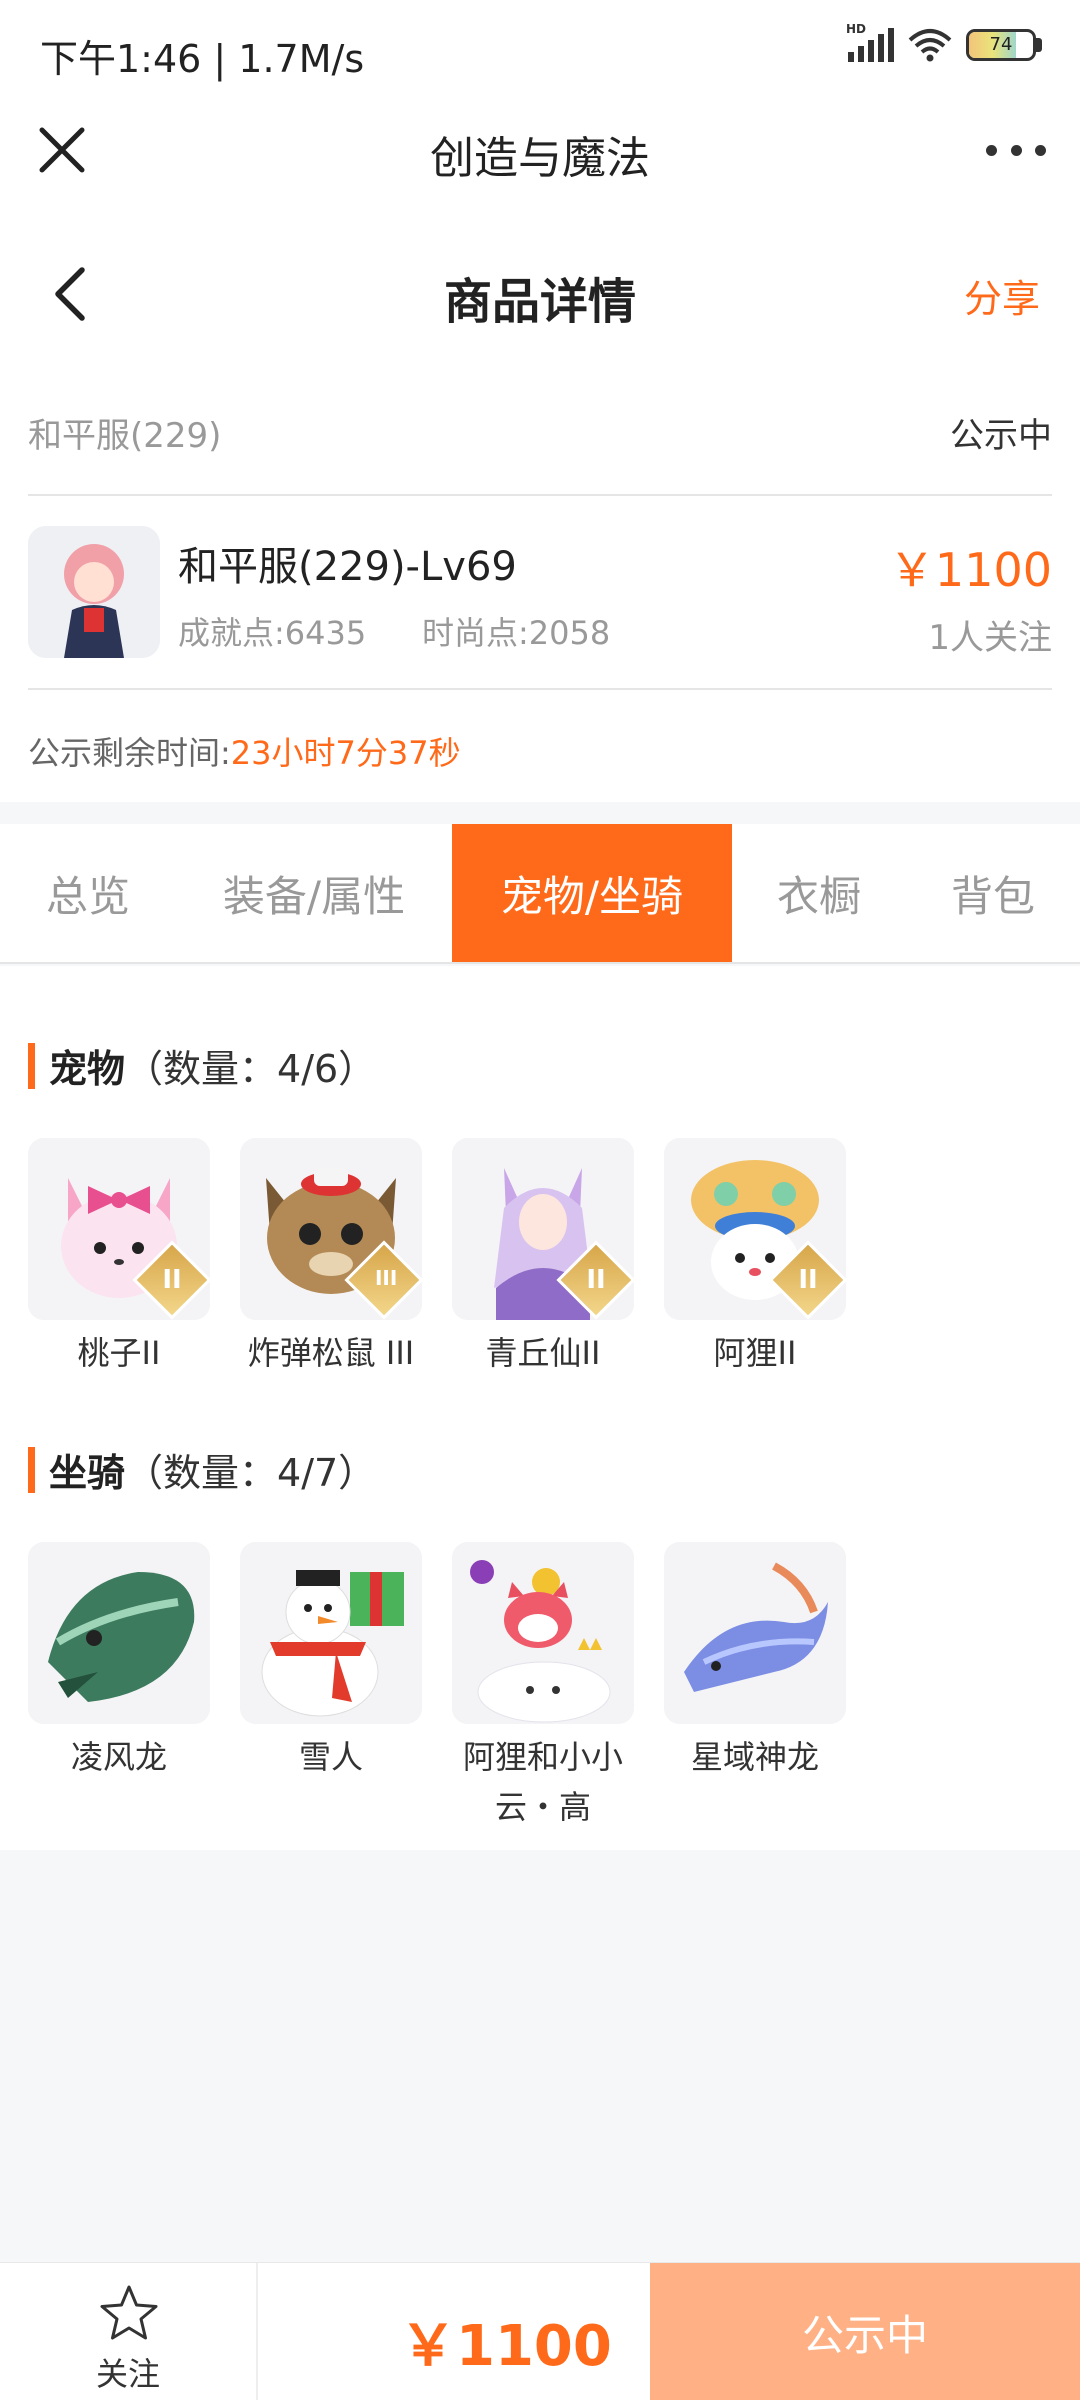  Describe the element at coordinates (125, 436) in the screenshot. I see `server-name: 和平服(229)` at that location.